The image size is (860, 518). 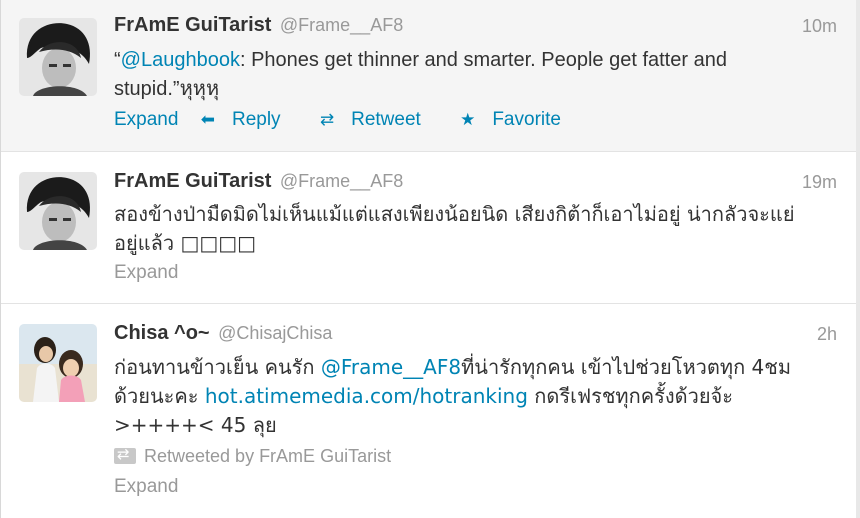 I want to click on retweet-icon, so click(x=125, y=454).